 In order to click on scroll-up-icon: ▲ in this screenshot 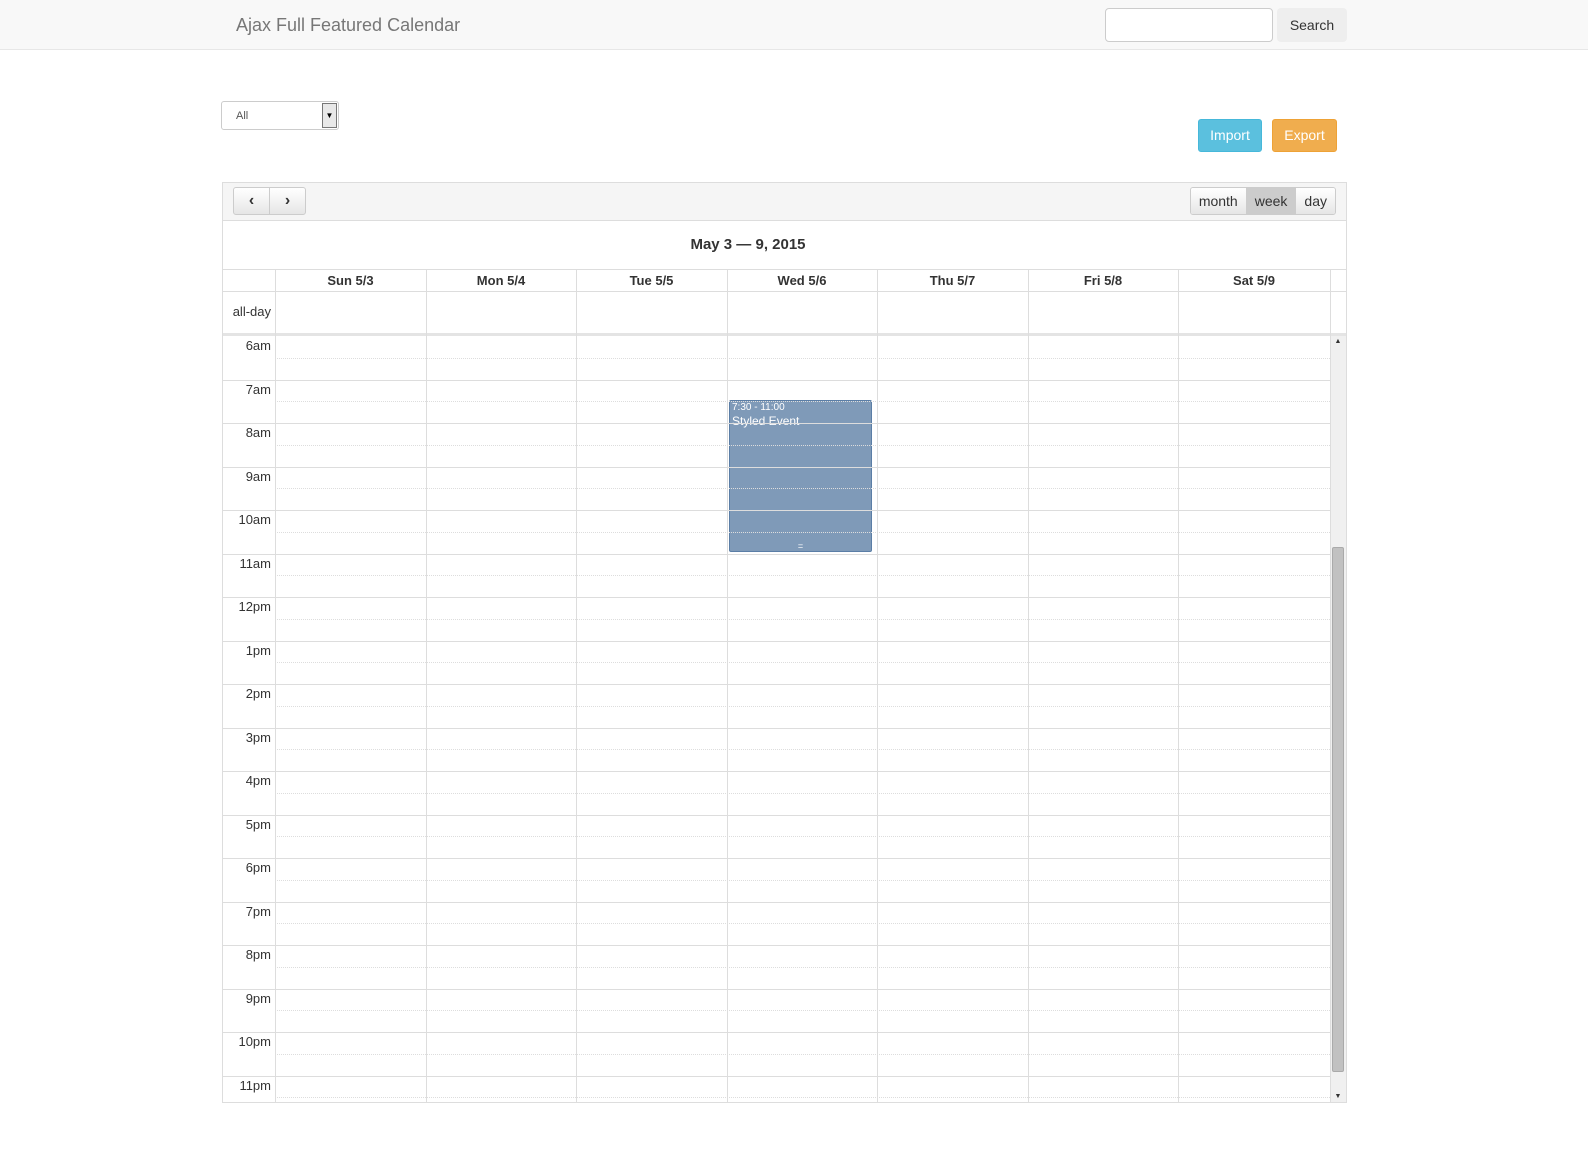, I will do `click(1338, 341)`.